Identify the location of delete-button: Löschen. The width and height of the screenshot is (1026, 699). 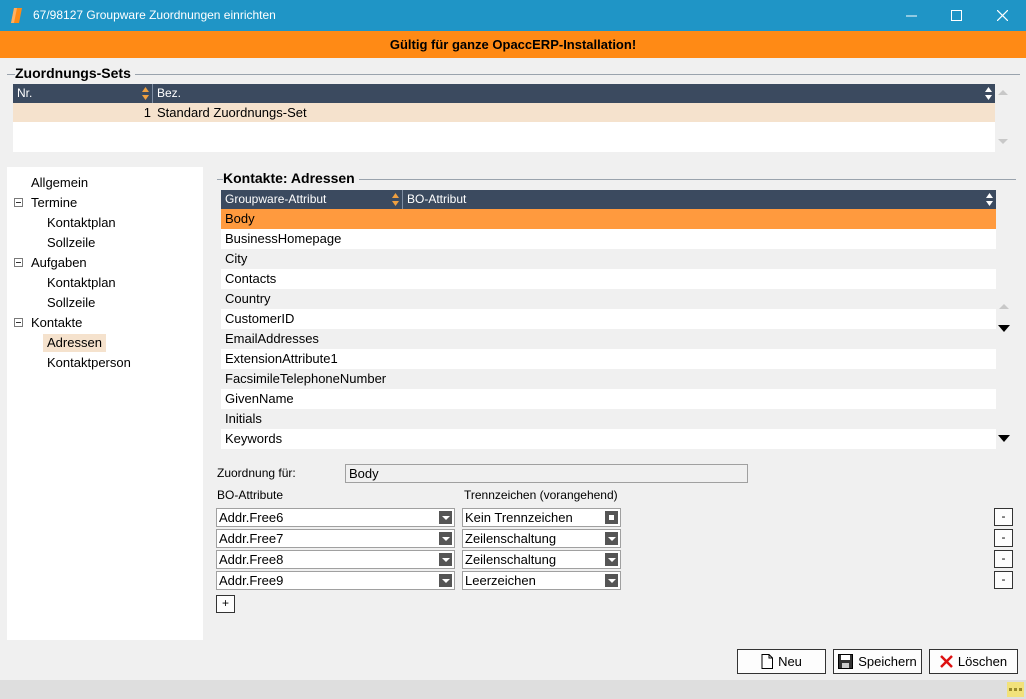
(973, 661).